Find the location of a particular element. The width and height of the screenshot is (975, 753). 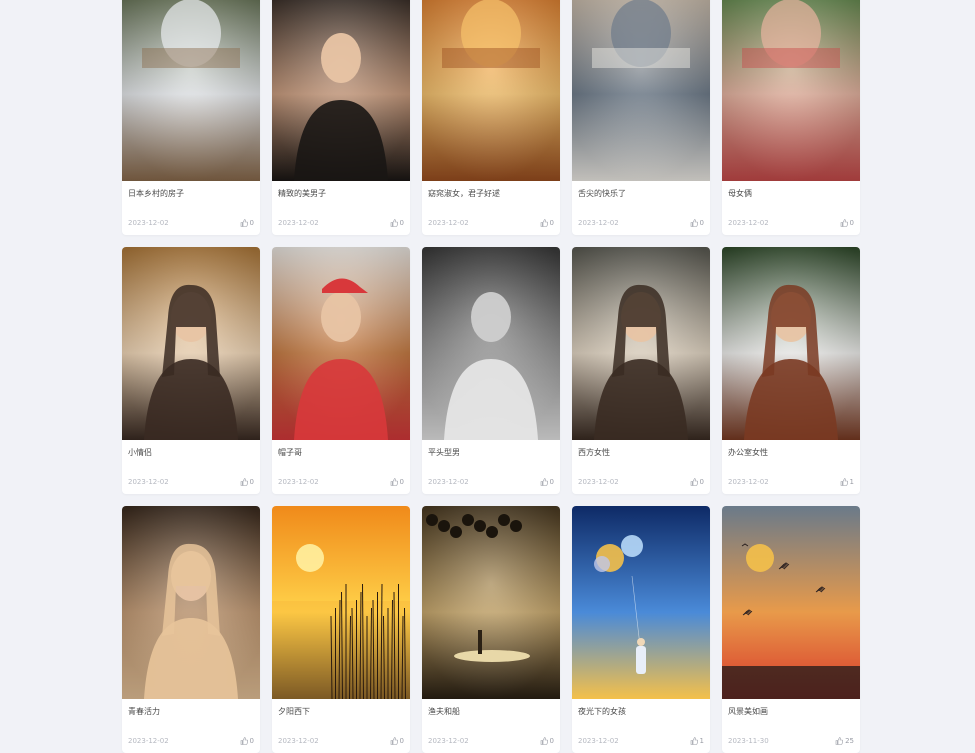

card-title: 小情侣 is located at coordinates (140, 452).